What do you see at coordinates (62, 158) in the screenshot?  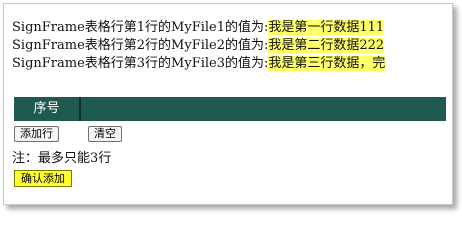 I see `max-rows-note: 注：最多只能3行` at bounding box center [62, 158].